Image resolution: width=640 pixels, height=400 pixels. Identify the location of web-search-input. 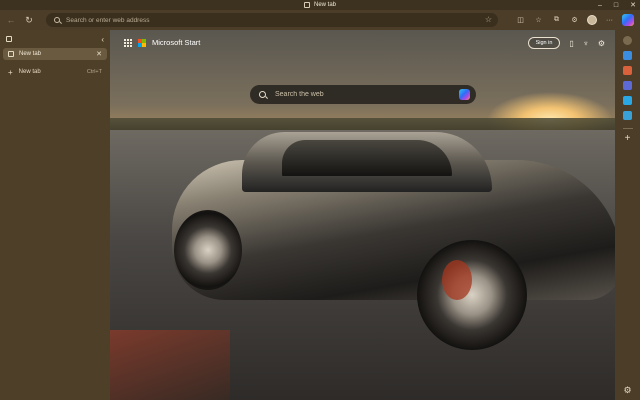
(360, 94).